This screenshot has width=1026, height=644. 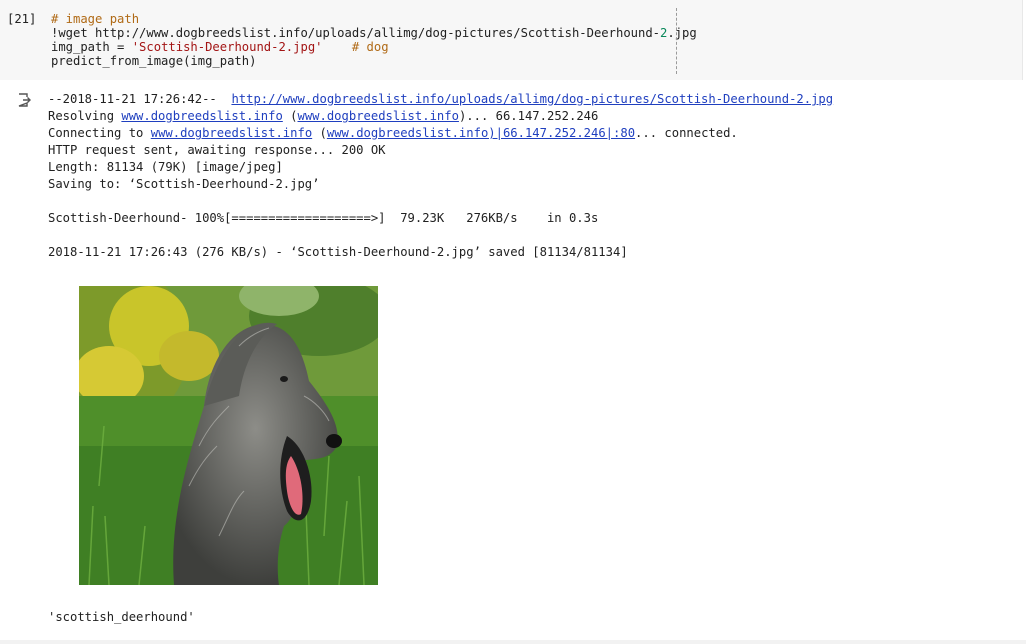 What do you see at coordinates (184, 184) in the screenshot?
I see `output-saving-line: Saving to: ‘Scottish-Deerhound-2.jpg’` at bounding box center [184, 184].